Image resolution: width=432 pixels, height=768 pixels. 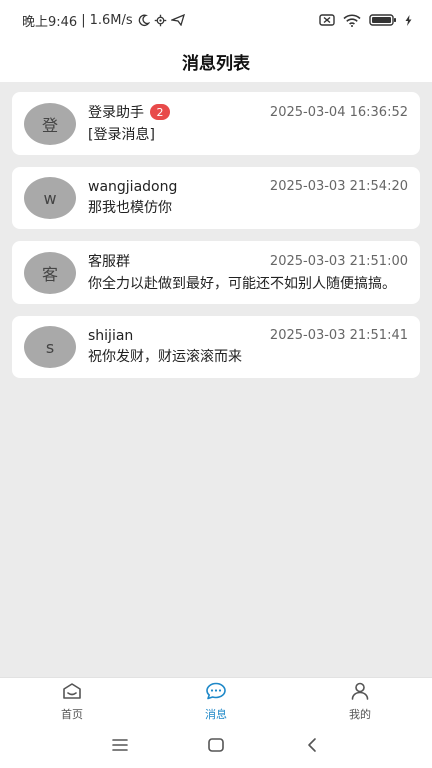 What do you see at coordinates (72, 714) in the screenshot?
I see `tab-label: 首页` at bounding box center [72, 714].